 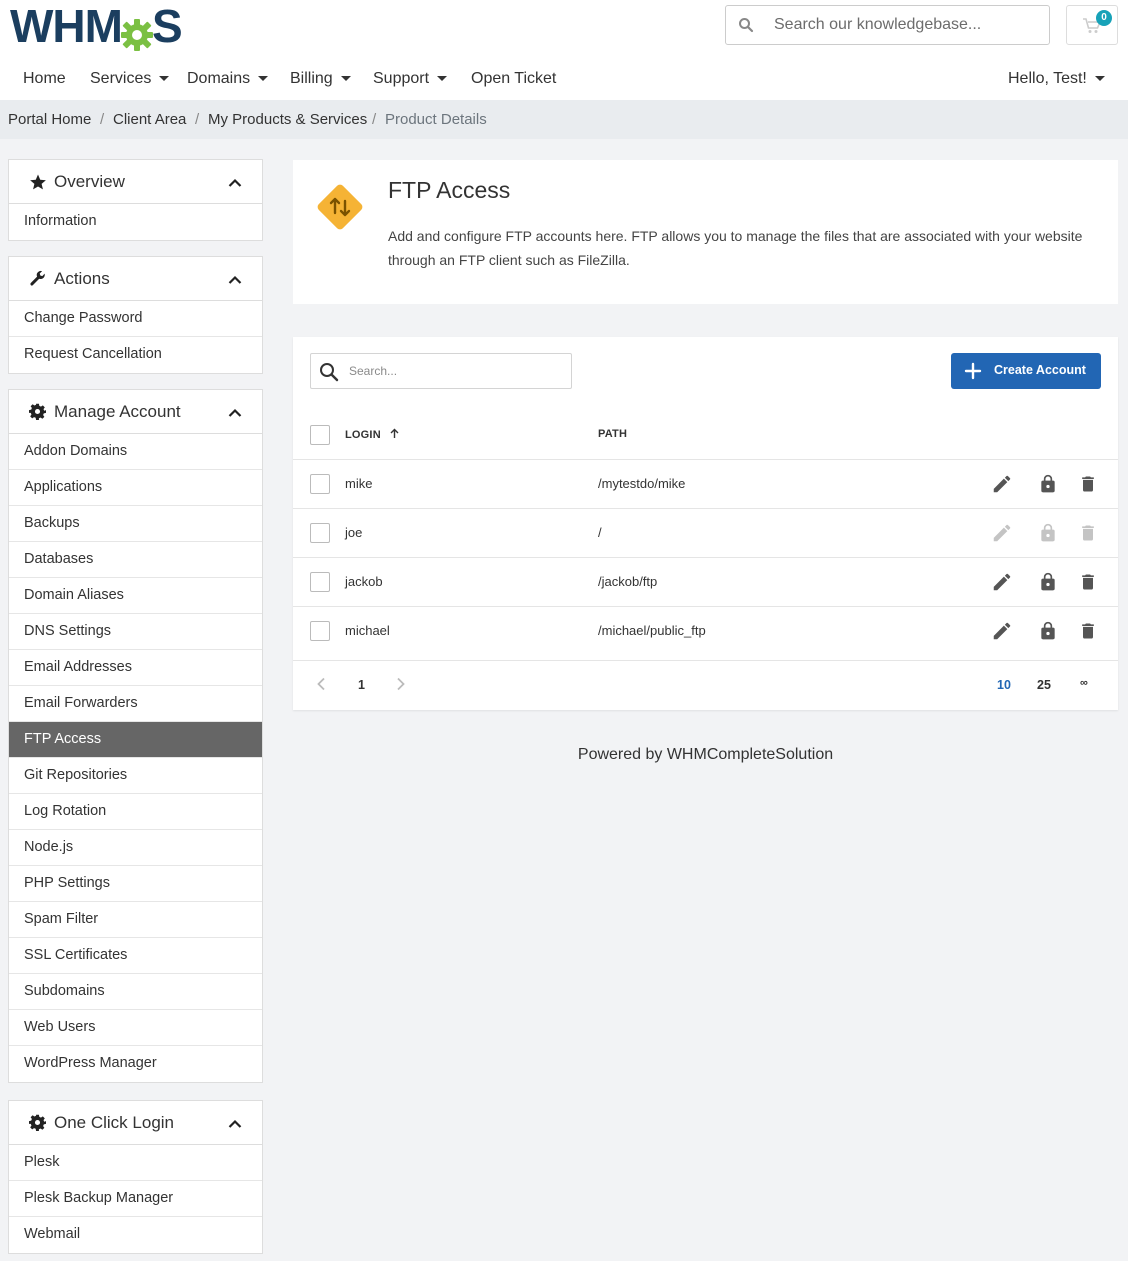 I want to click on column-header-login: LOGIN, so click(x=372, y=435).